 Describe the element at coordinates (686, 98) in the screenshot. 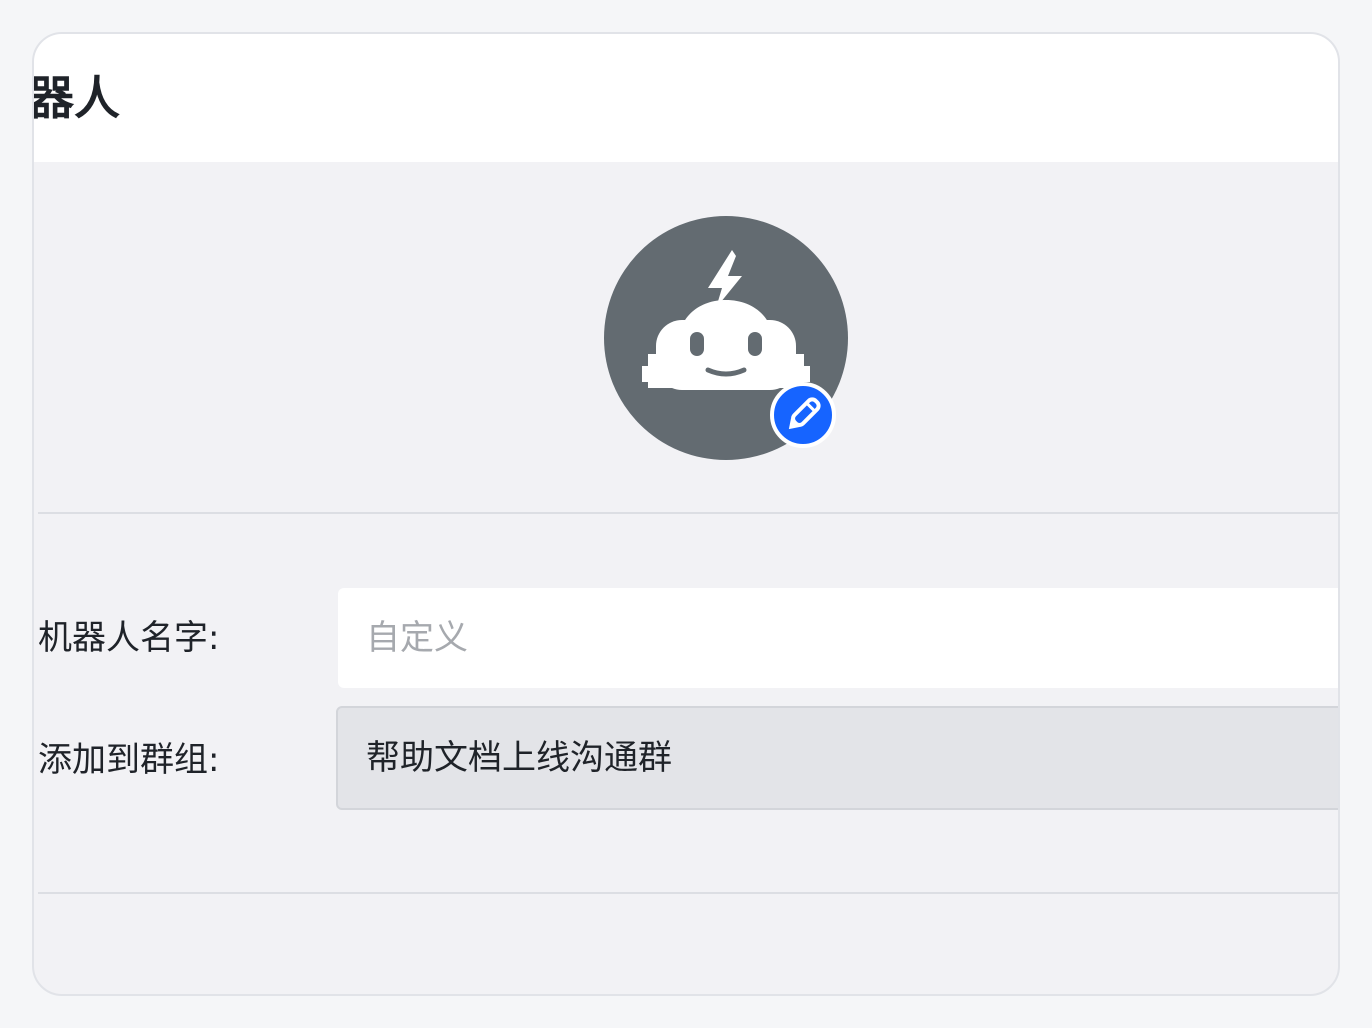

I see `panel-header: 器人` at that location.